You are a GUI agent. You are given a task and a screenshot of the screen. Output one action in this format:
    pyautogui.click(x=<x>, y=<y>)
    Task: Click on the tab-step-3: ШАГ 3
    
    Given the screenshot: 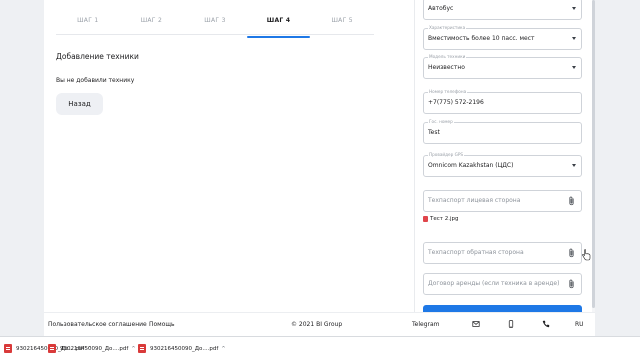 What is the action you would take?
    pyautogui.click(x=215, y=24)
    